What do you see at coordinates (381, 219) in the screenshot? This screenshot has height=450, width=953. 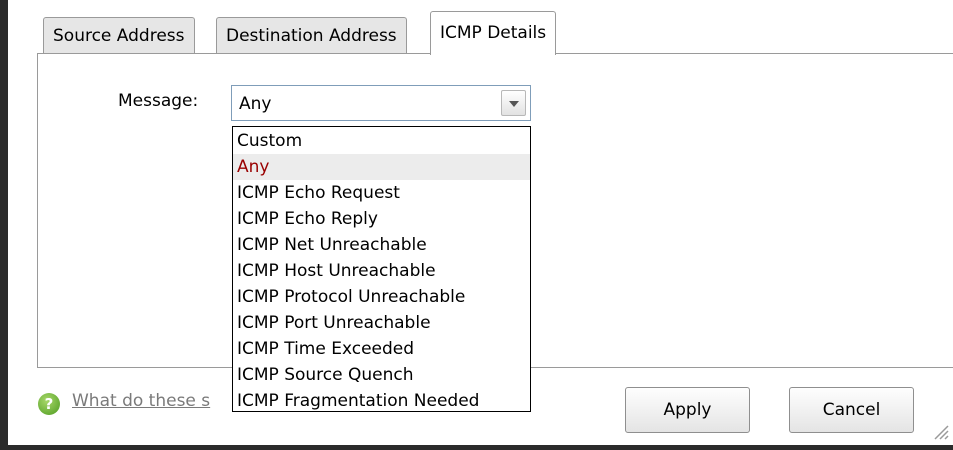 I see `dropdown-option: ICMP Echo Reply` at bounding box center [381, 219].